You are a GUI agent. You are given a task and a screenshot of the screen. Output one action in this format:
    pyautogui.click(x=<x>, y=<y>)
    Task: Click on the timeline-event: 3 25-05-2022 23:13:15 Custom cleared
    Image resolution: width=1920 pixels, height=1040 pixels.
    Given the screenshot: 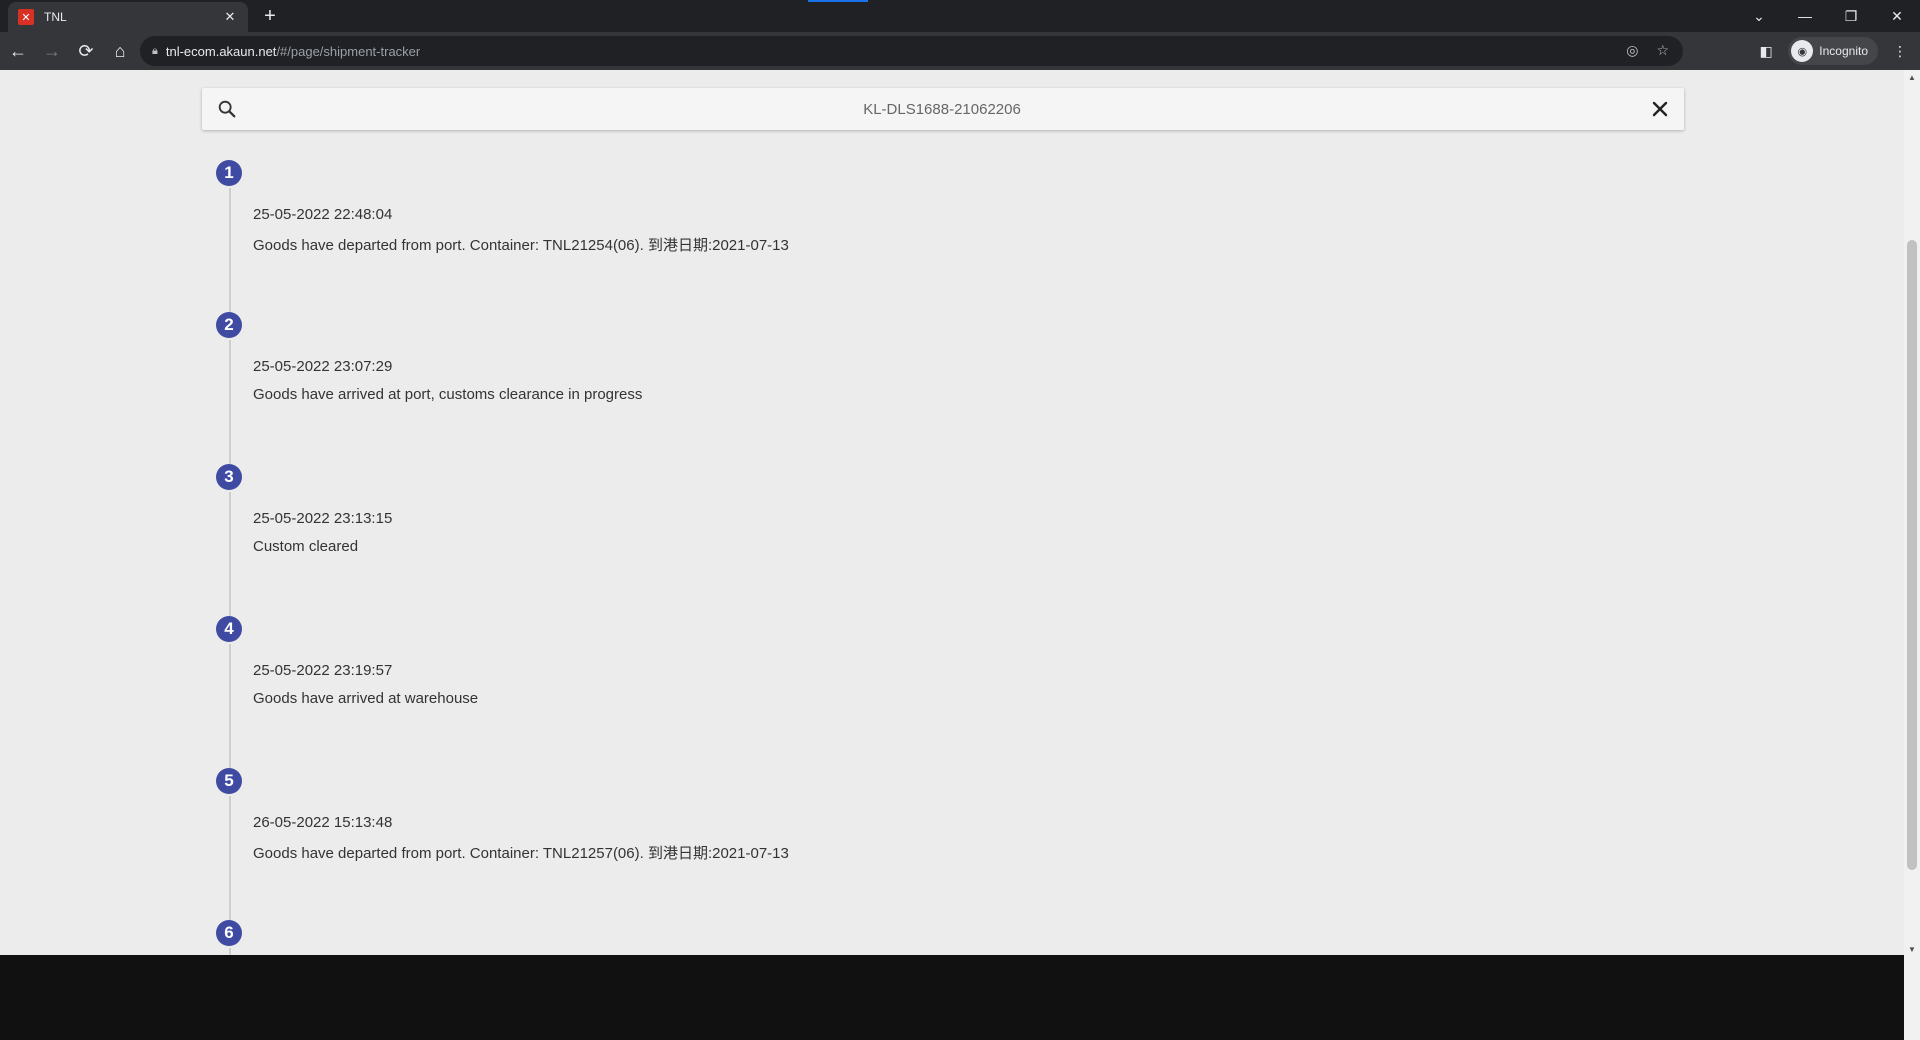 What is the action you would take?
    pyautogui.click(x=916, y=540)
    